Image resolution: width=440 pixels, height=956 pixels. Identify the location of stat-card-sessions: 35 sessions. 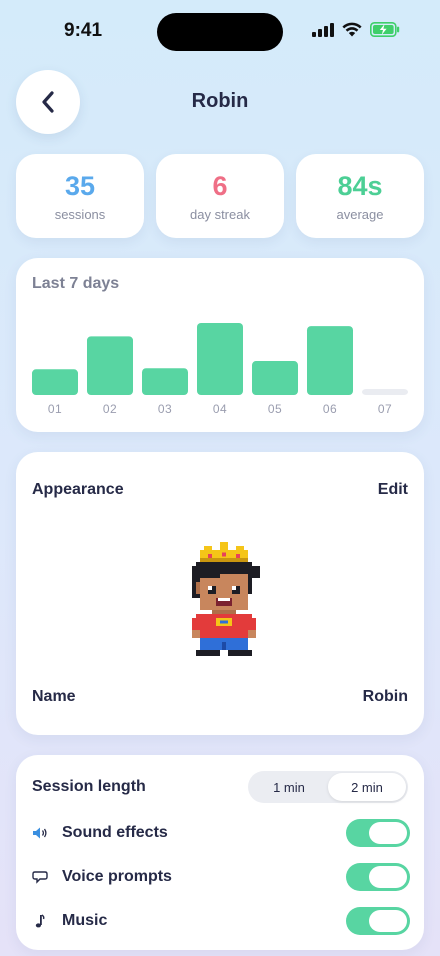
(80, 196).